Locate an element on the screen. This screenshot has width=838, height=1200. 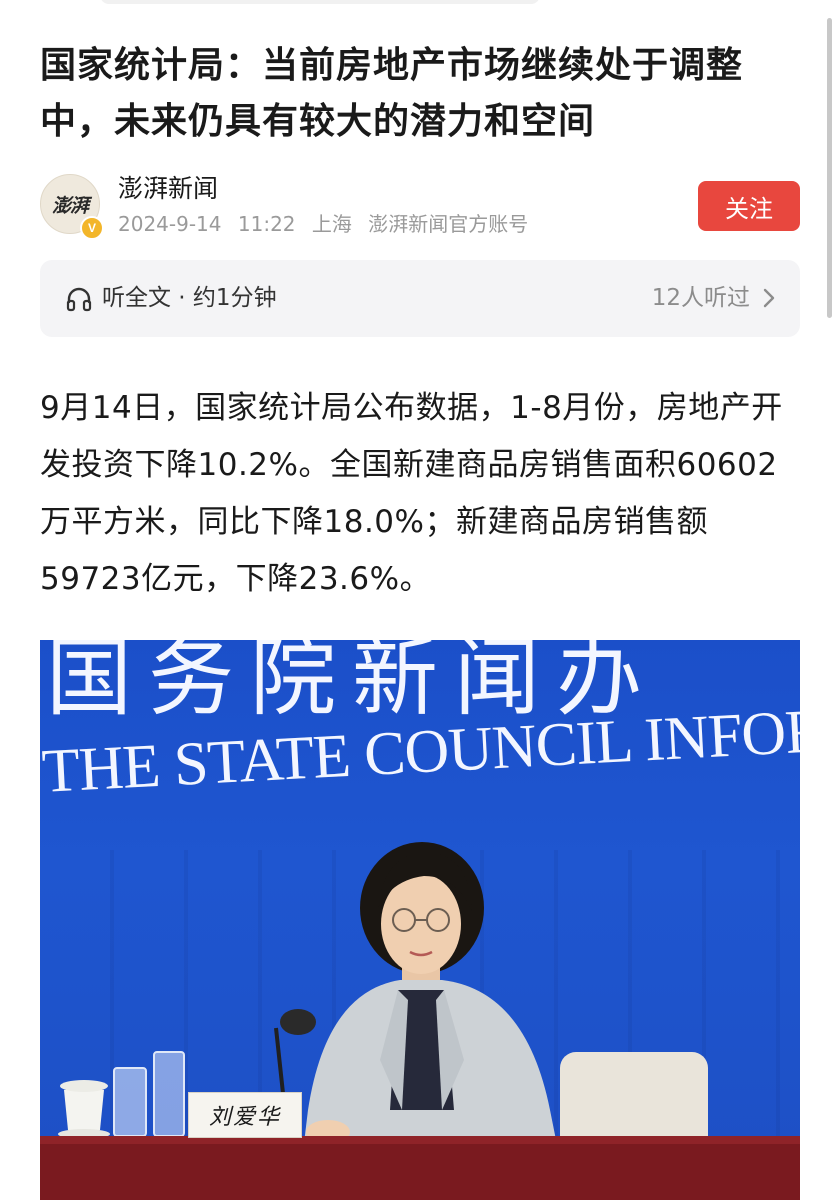
publish-location: 上海 is located at coordinates (331, 224).